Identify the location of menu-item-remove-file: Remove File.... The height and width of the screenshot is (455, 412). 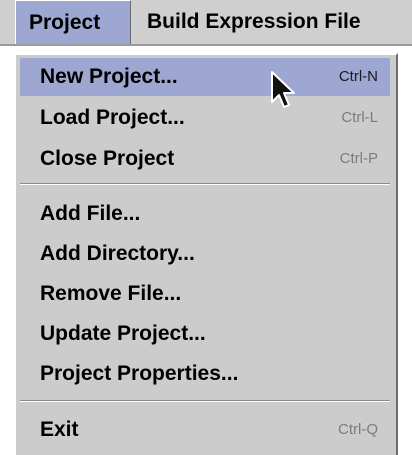
(205, 294).